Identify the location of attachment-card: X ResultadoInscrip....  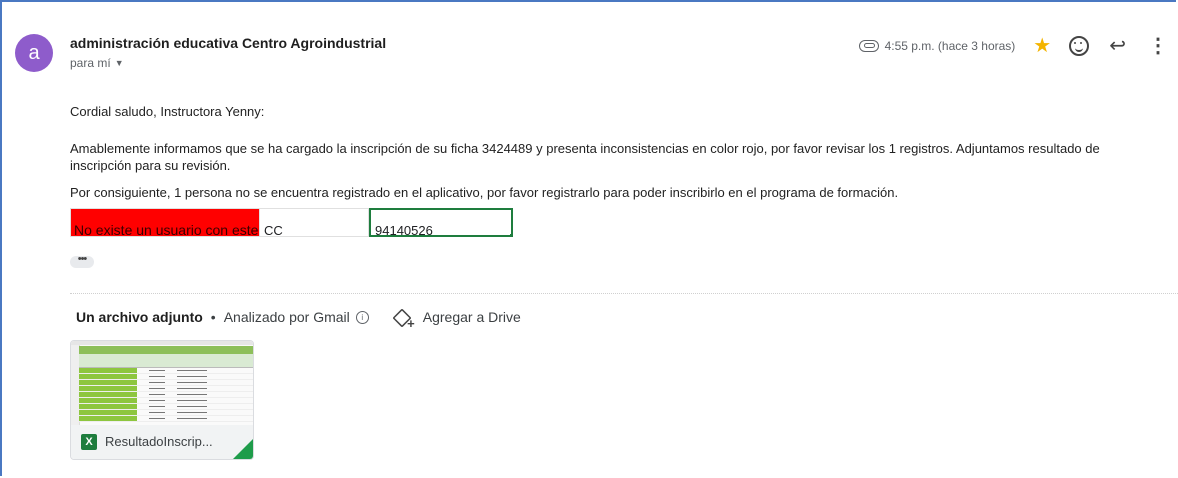
(162, 400).